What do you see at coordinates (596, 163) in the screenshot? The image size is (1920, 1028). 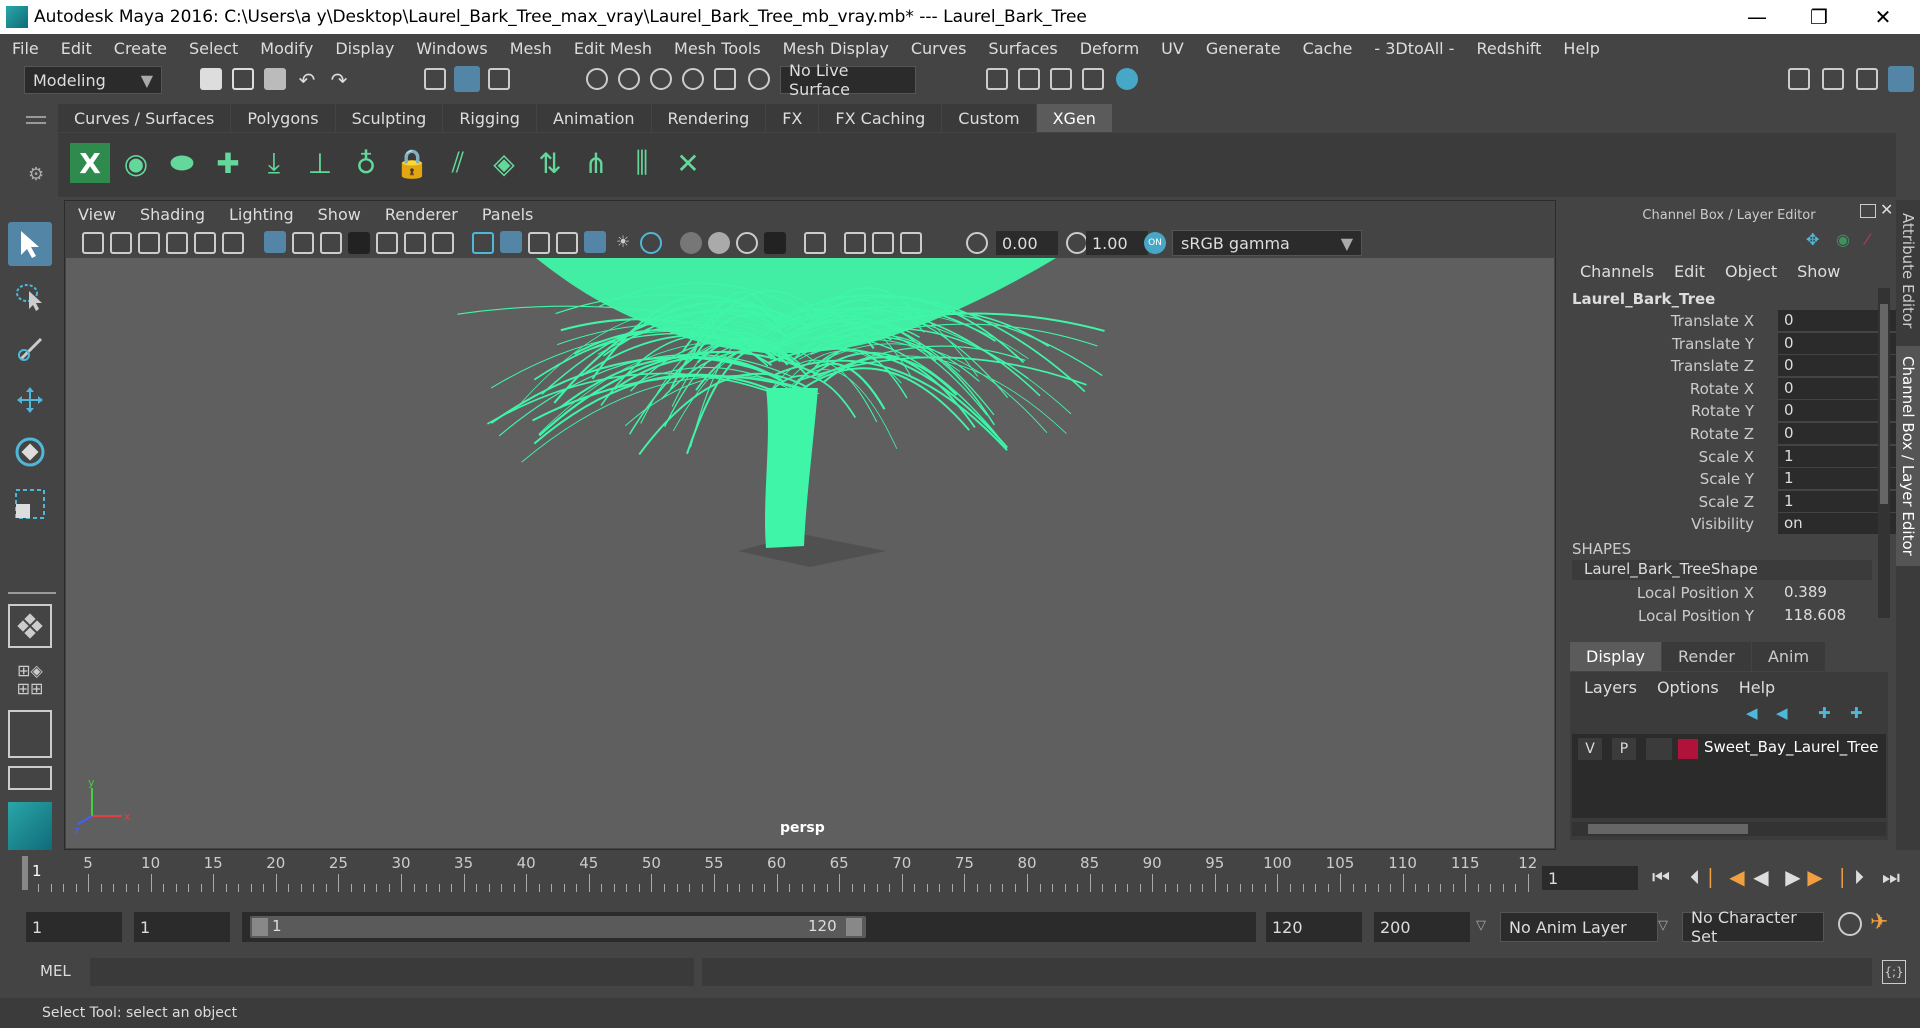 I see `select-guides-icon: ⋔` at bounding box center [596, 163].